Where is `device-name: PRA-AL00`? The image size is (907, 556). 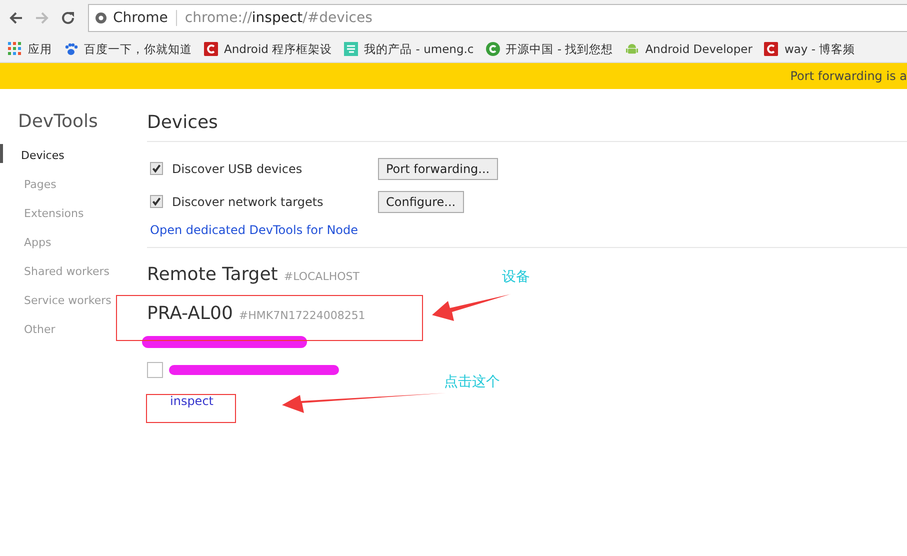
device-name: PRA-AL00 is located at coordinates (190, 313).